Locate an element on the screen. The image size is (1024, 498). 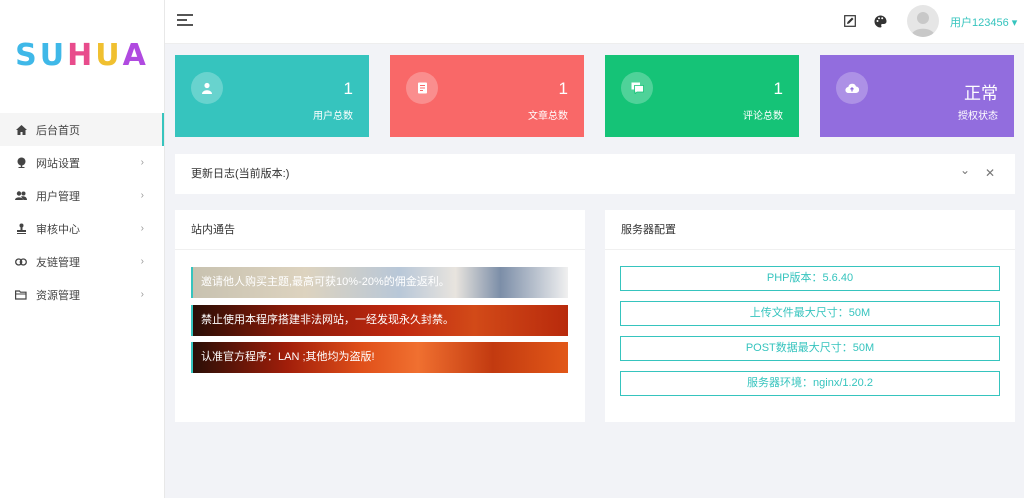
sidebar-nav: 后台首页 网站设置 › 用户管理 › 审核中心 › 友链管理 › 资源管理 › is located at coordinates (82, 212).